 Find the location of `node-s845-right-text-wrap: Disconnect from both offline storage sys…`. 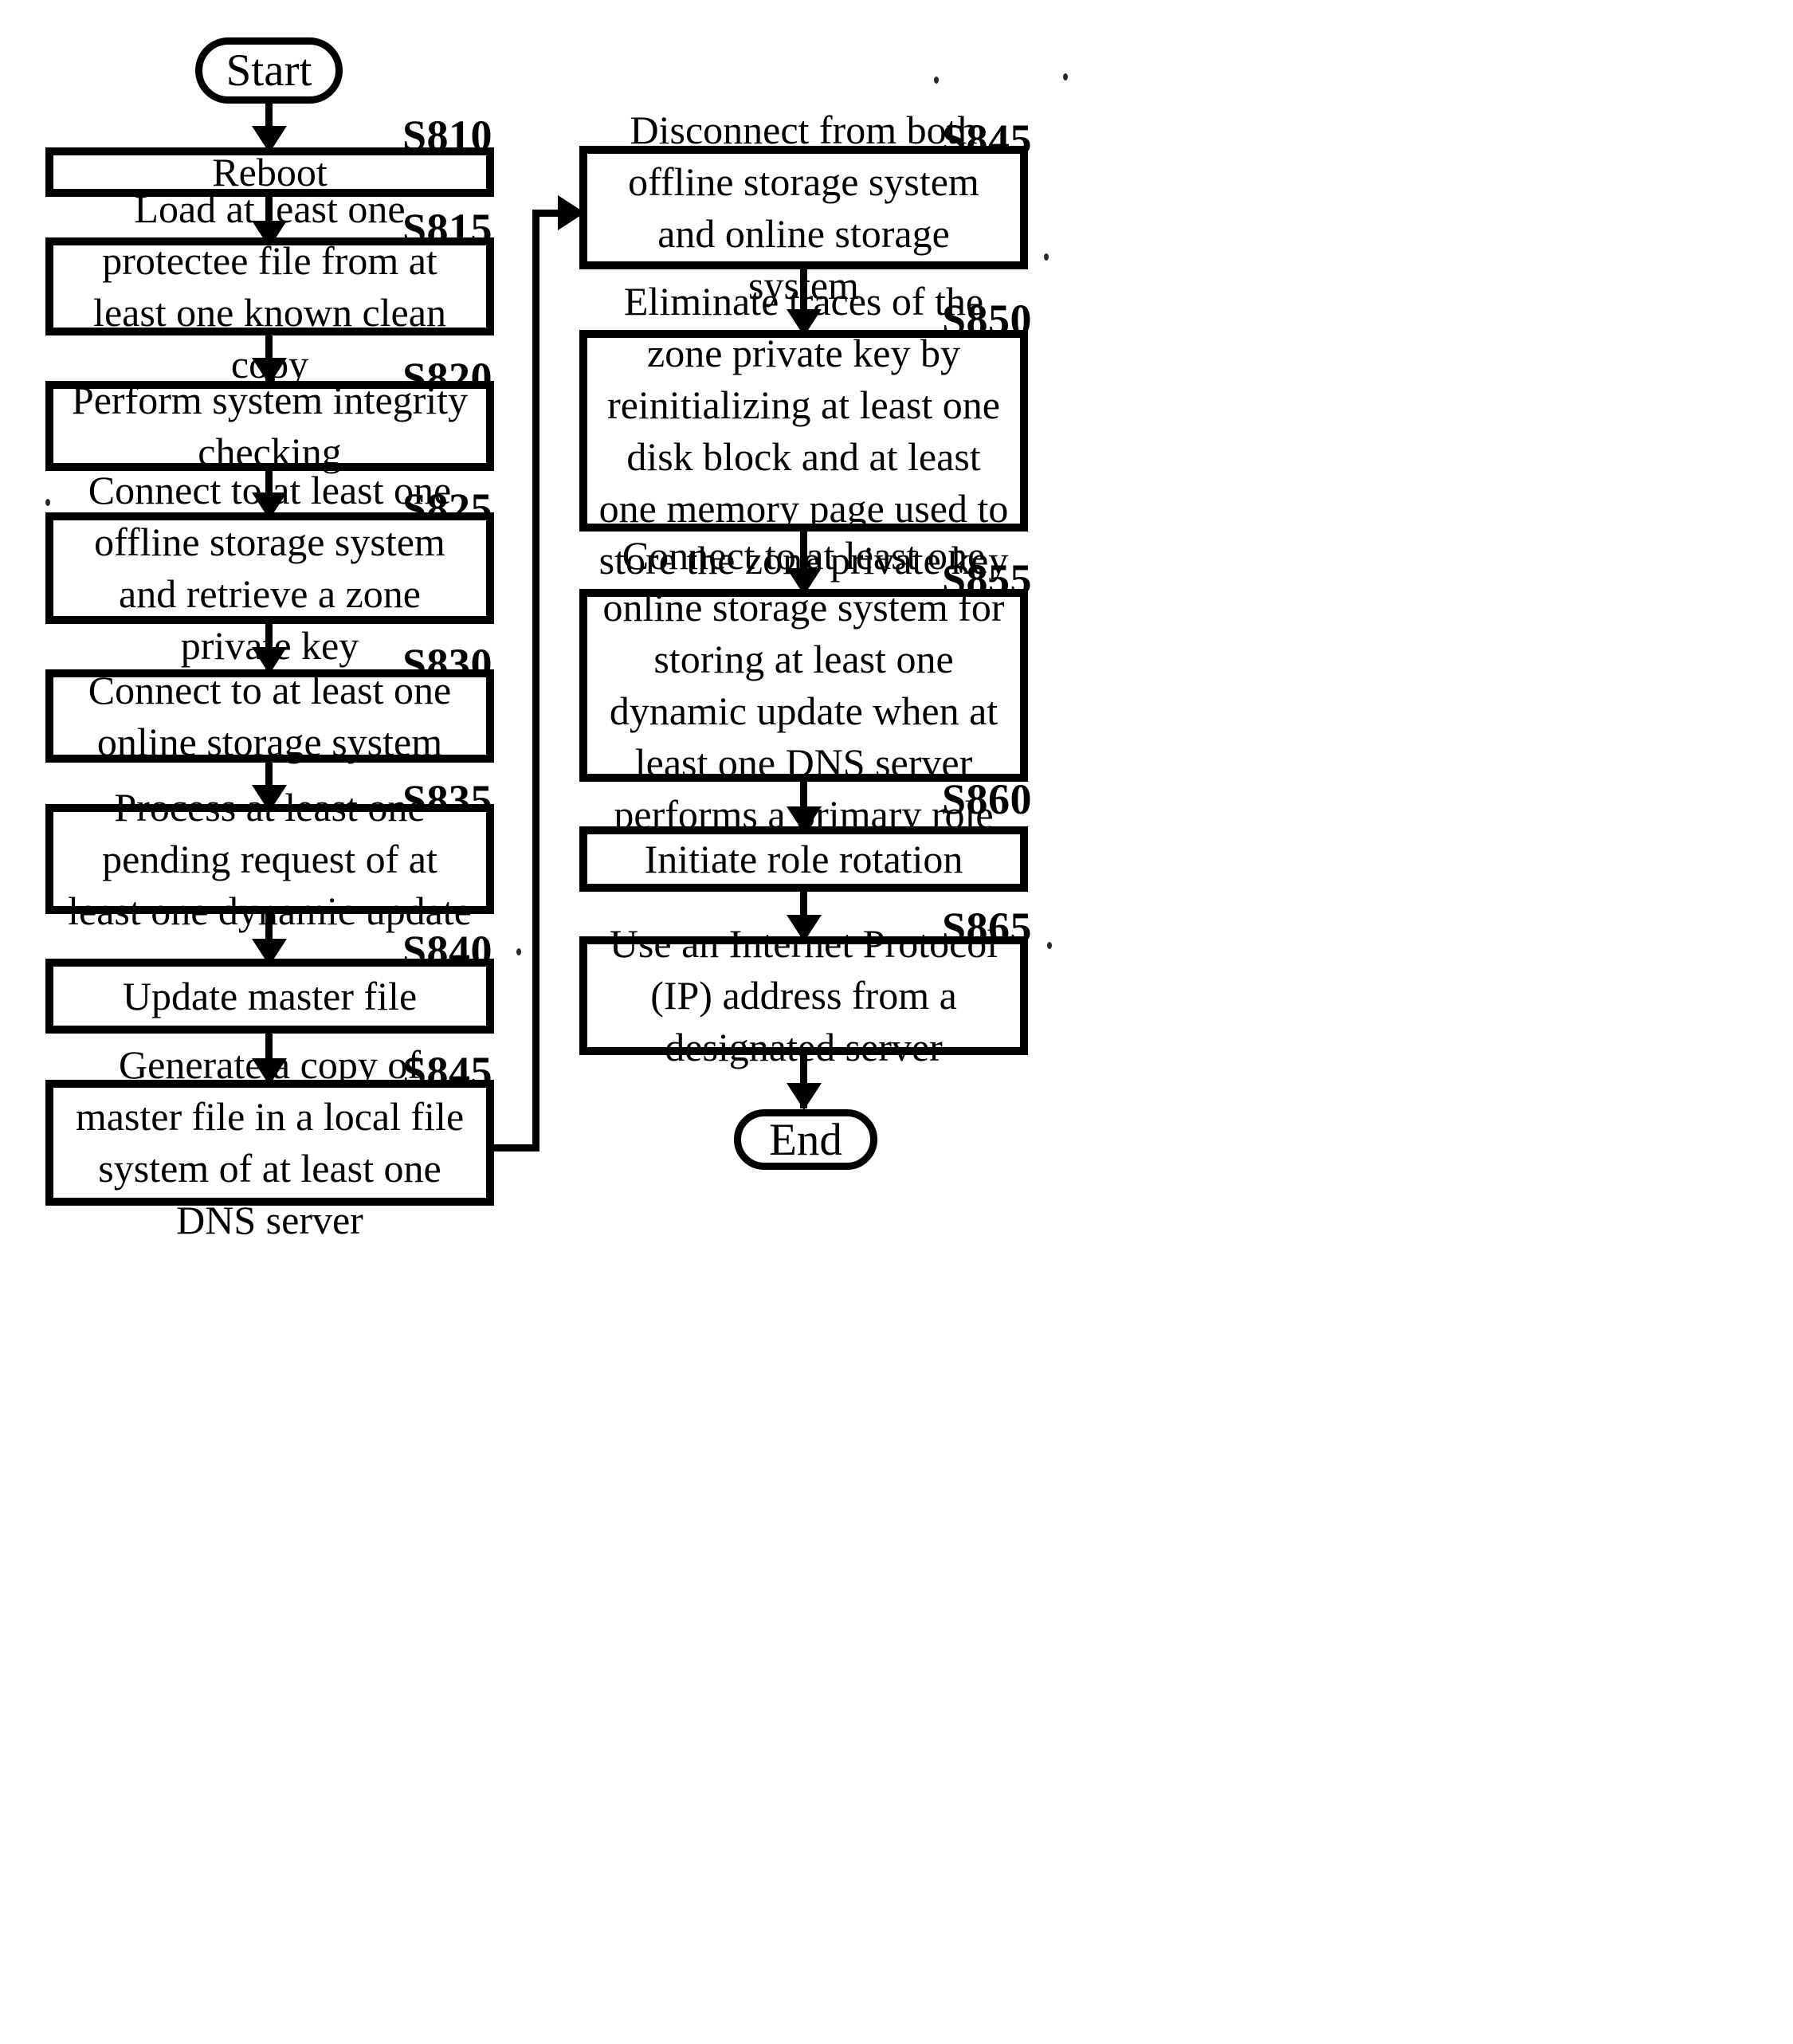

node-s845-right-text-wrap: Disconnect from both offline storage sys… is located at coordinates (804, 208).